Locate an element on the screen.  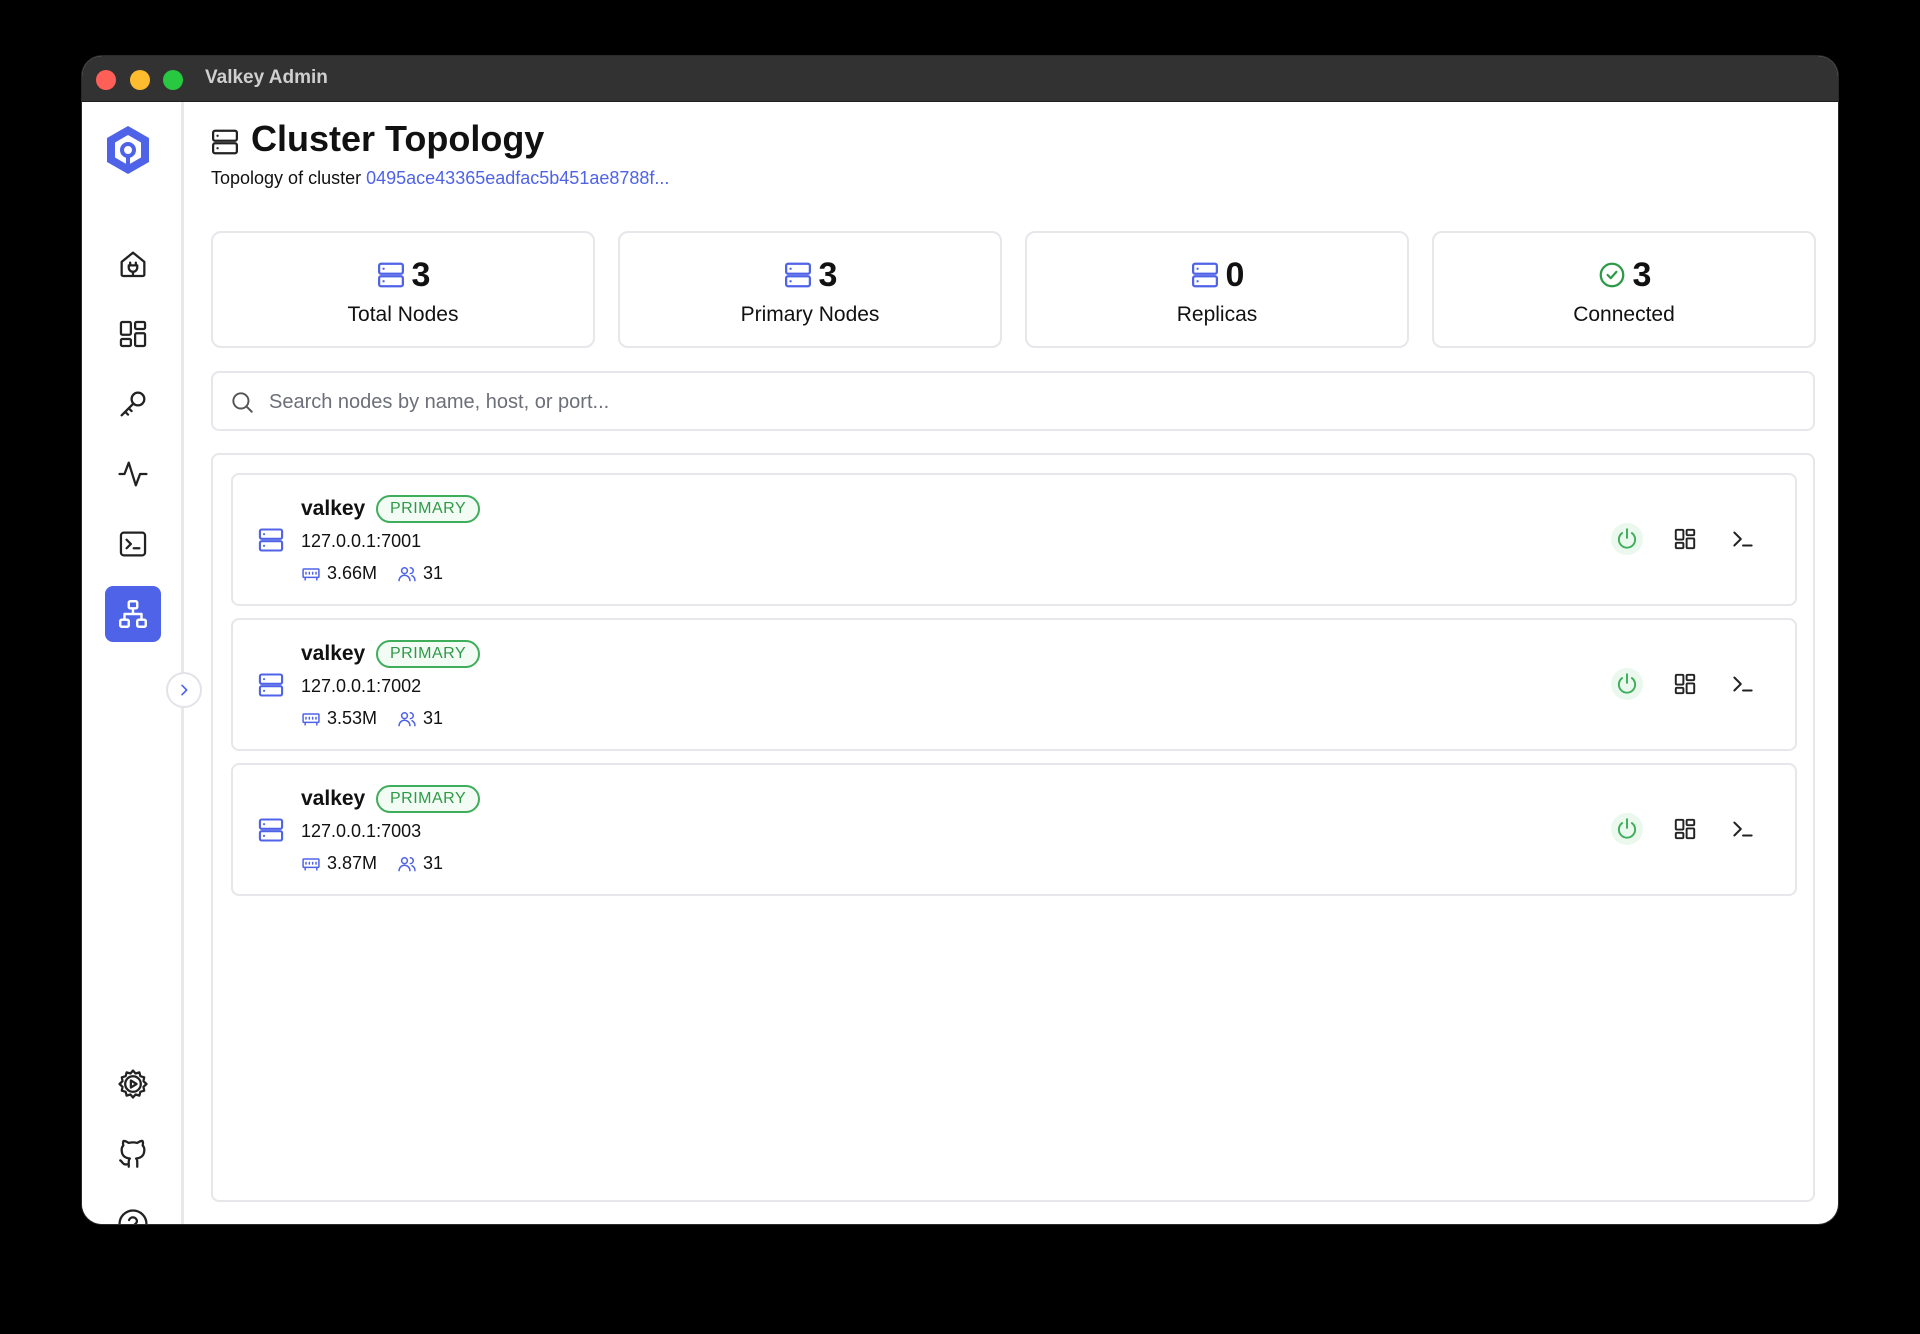
sidebar-item-settings is located at coordinates (133, 1084).